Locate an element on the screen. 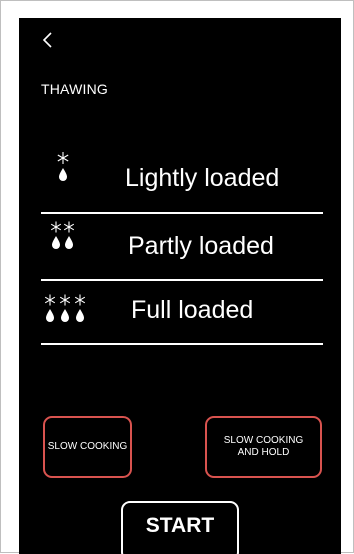 The image size is (354, 554). option-partly-loaded: Partly loaded is located at coordinates (182, 248).